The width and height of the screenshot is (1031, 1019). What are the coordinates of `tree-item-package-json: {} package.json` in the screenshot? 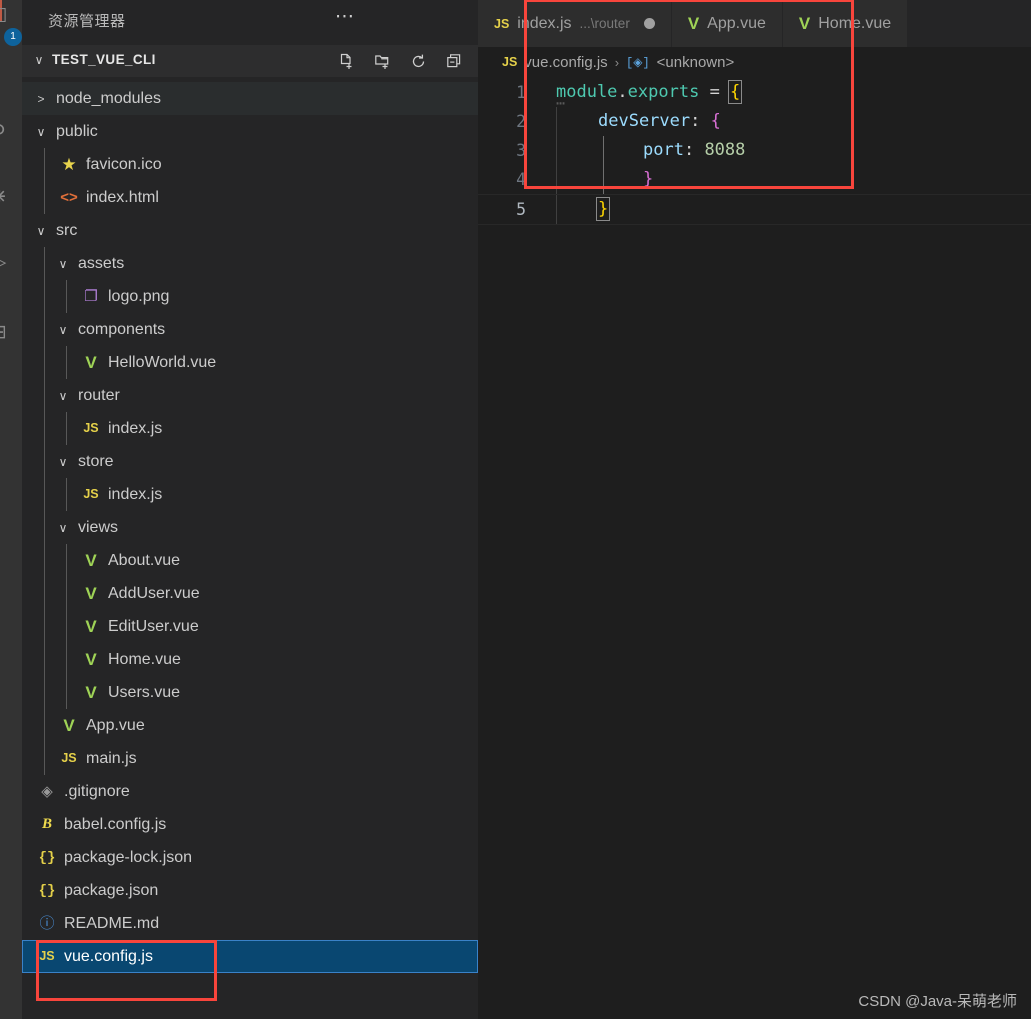 It's located at (250, 890).